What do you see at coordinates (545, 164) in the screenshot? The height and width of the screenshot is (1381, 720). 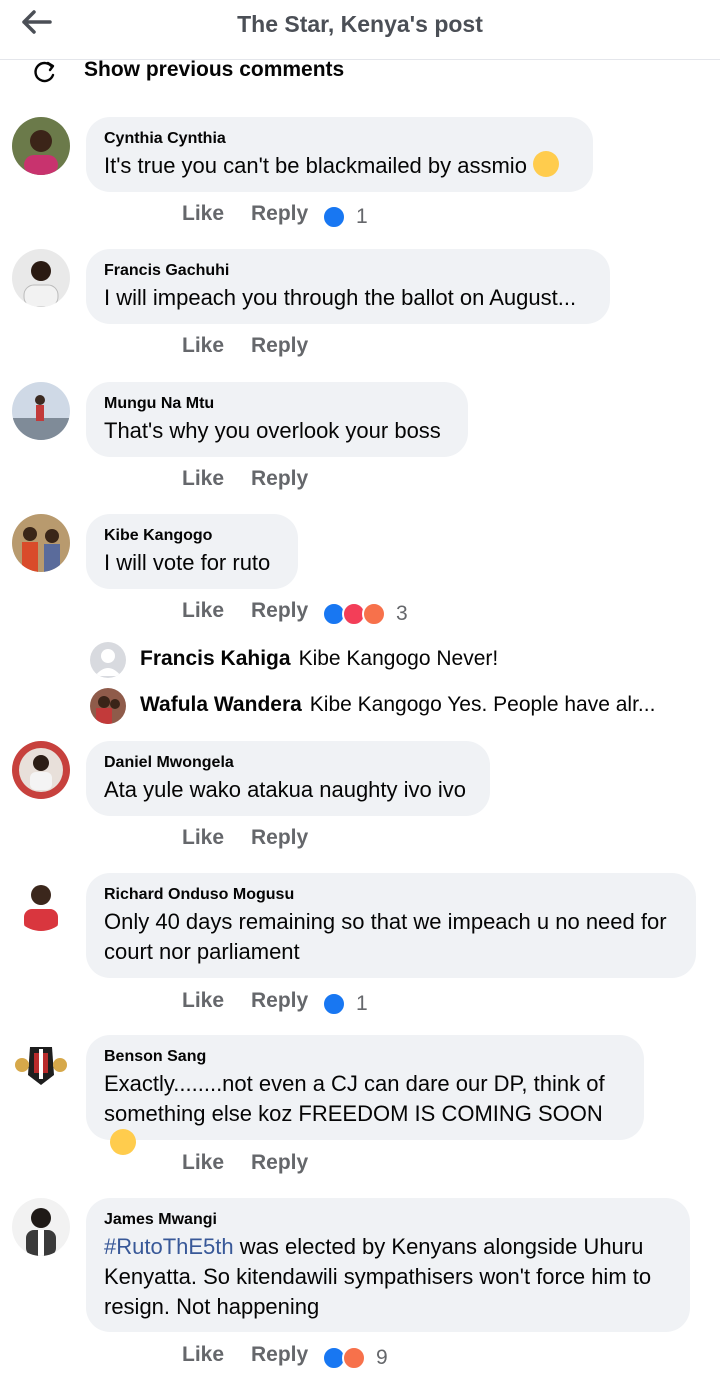 I see `thinking-face-icon` at bounding box center [545, 164].